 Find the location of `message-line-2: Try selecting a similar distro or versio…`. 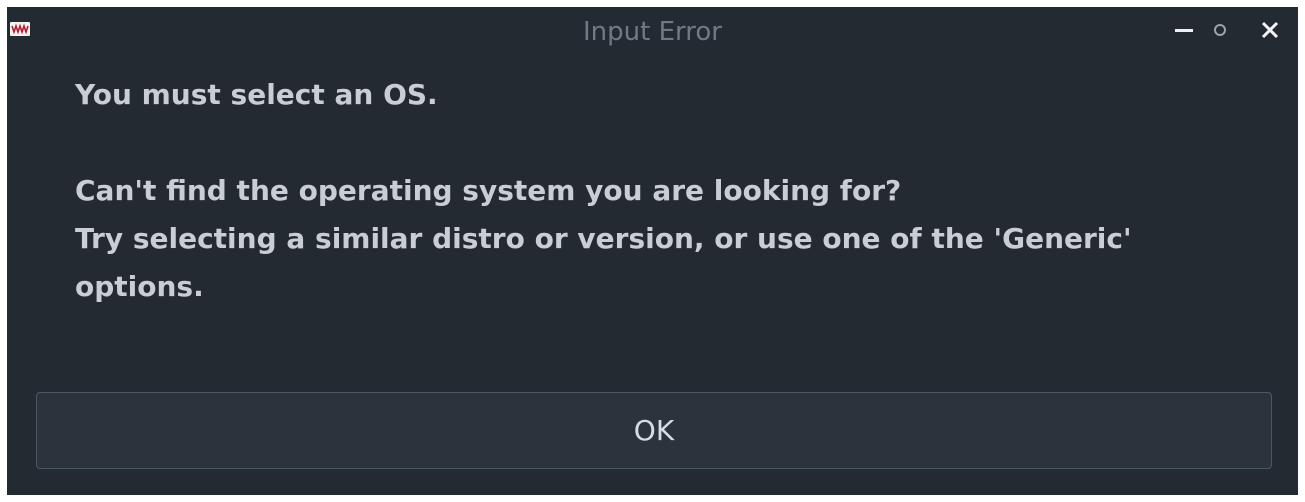

message-line-2: Try selecting a similar distro or versio… is located at coordinates (603, 238).